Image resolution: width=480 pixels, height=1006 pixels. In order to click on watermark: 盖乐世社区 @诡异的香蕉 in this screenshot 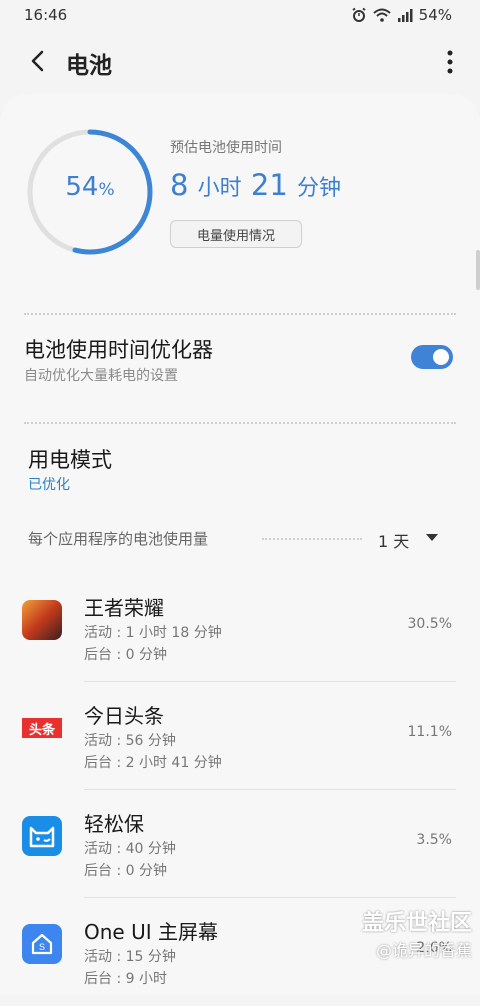, I will do `click(417, 933)`.